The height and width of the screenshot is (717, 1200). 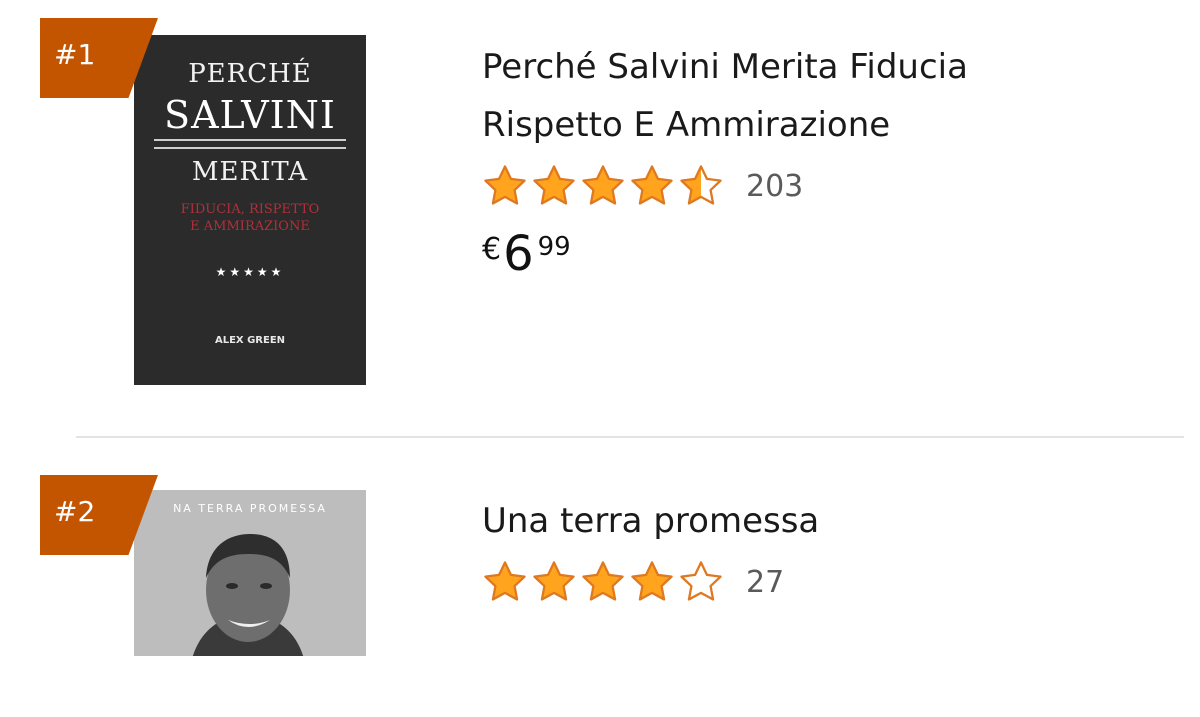 I want to click on star-empty-icon, so click(x=701, y=581).